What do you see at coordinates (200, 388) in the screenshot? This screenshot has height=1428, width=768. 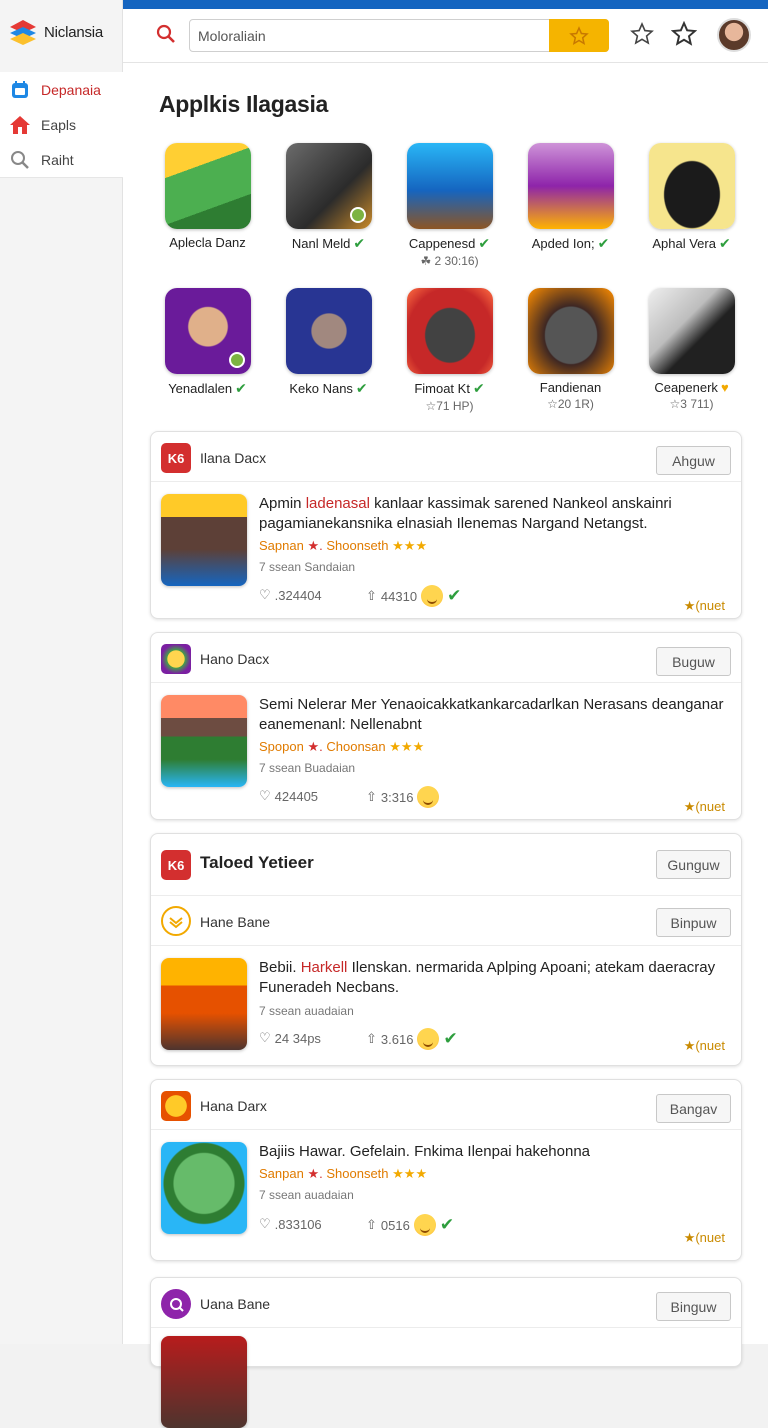 I see `app-name: Yenadlalen` at bounding box center [200, 388].